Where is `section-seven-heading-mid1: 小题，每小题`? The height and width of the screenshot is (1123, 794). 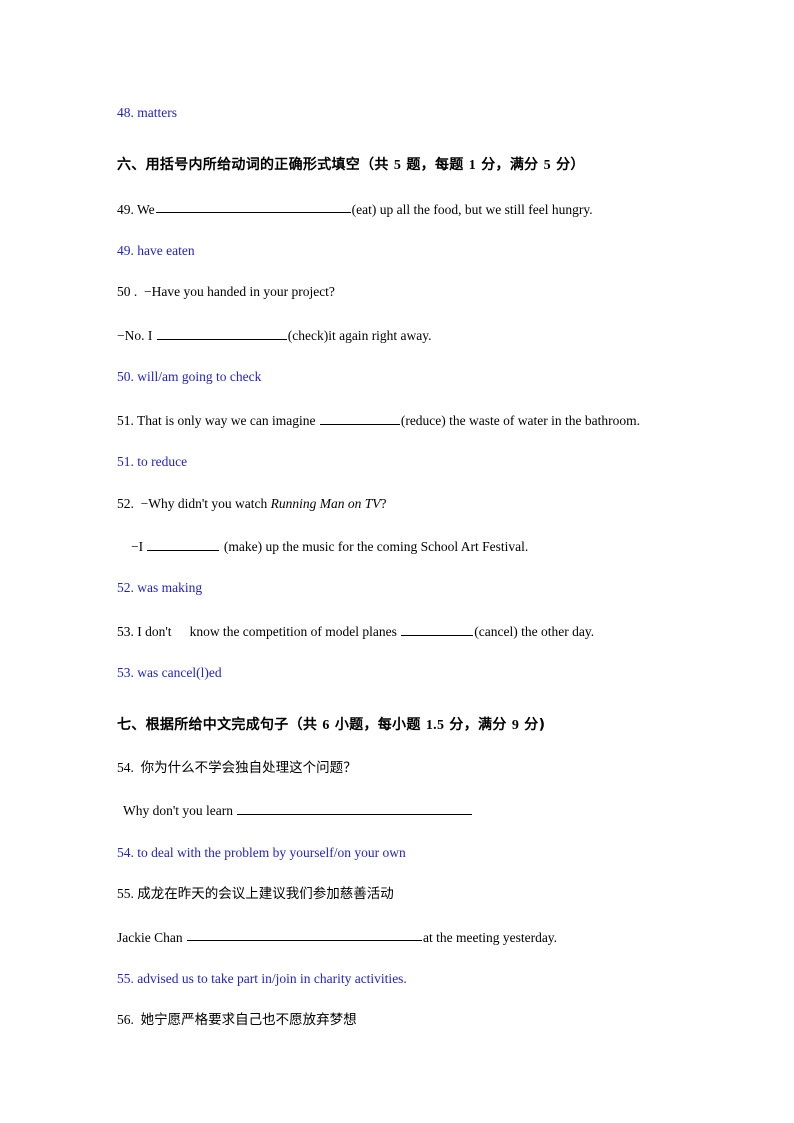
section-seven-heading-mid1: 小题，每小题 is located at coordinates (377, 724).